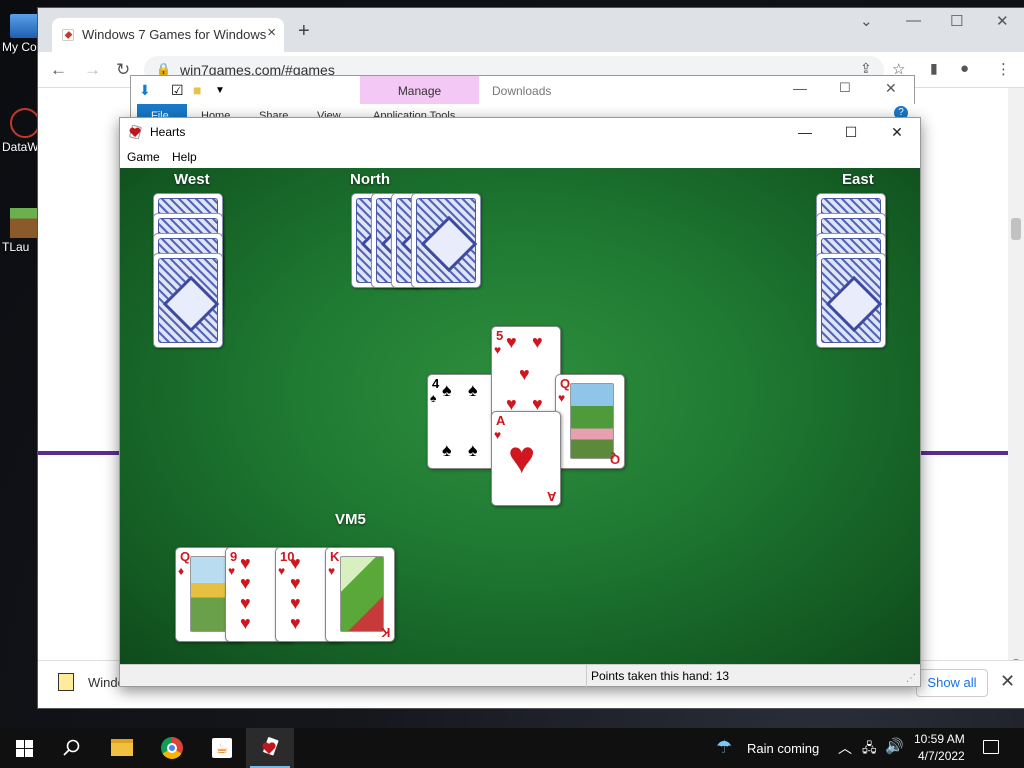  What do you see at coordinates (123, 70) in the screenshot?
I see `reload-icon: ↻` at bounding box center [123, 70].